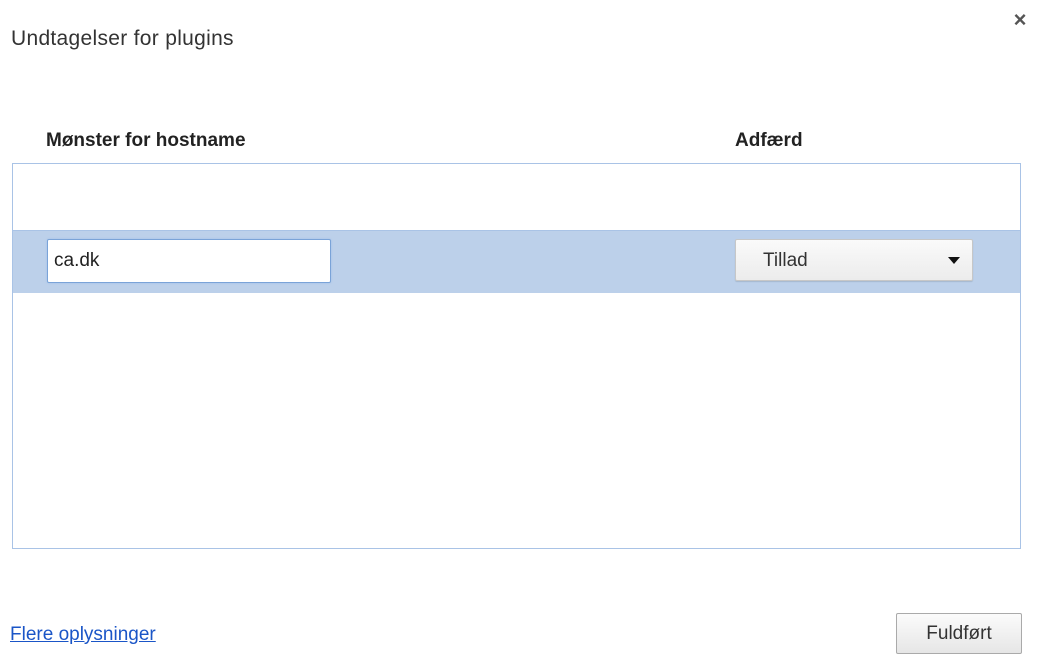  I want to click on behavior-select: Tillad, so click(854, 260).